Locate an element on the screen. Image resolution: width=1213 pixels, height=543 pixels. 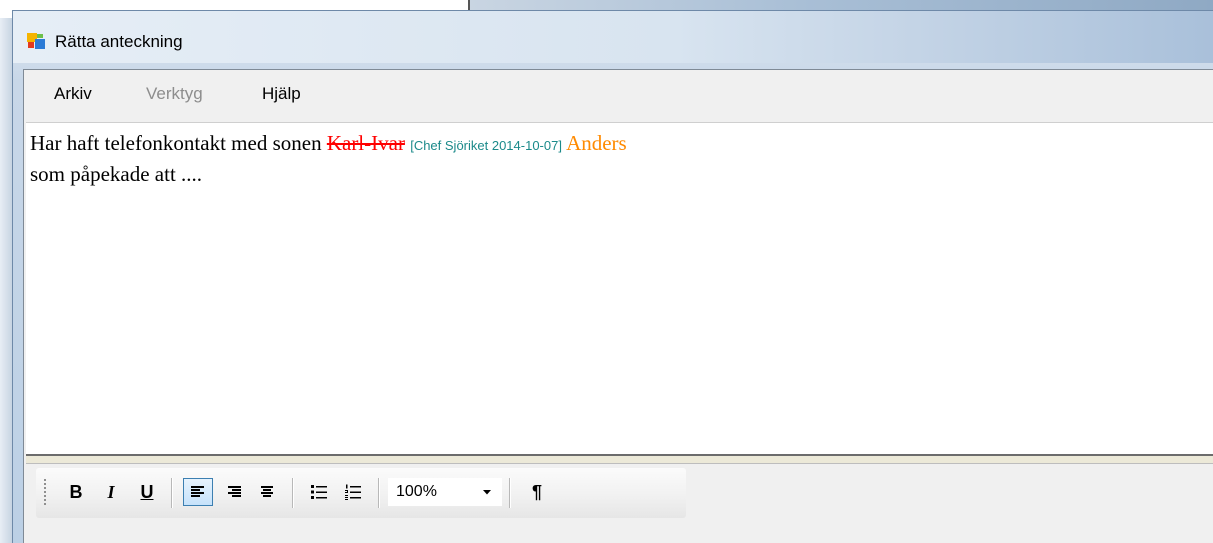
formatting-toolbar: B I U 100% ¶ is located at coordinates (361, 493).